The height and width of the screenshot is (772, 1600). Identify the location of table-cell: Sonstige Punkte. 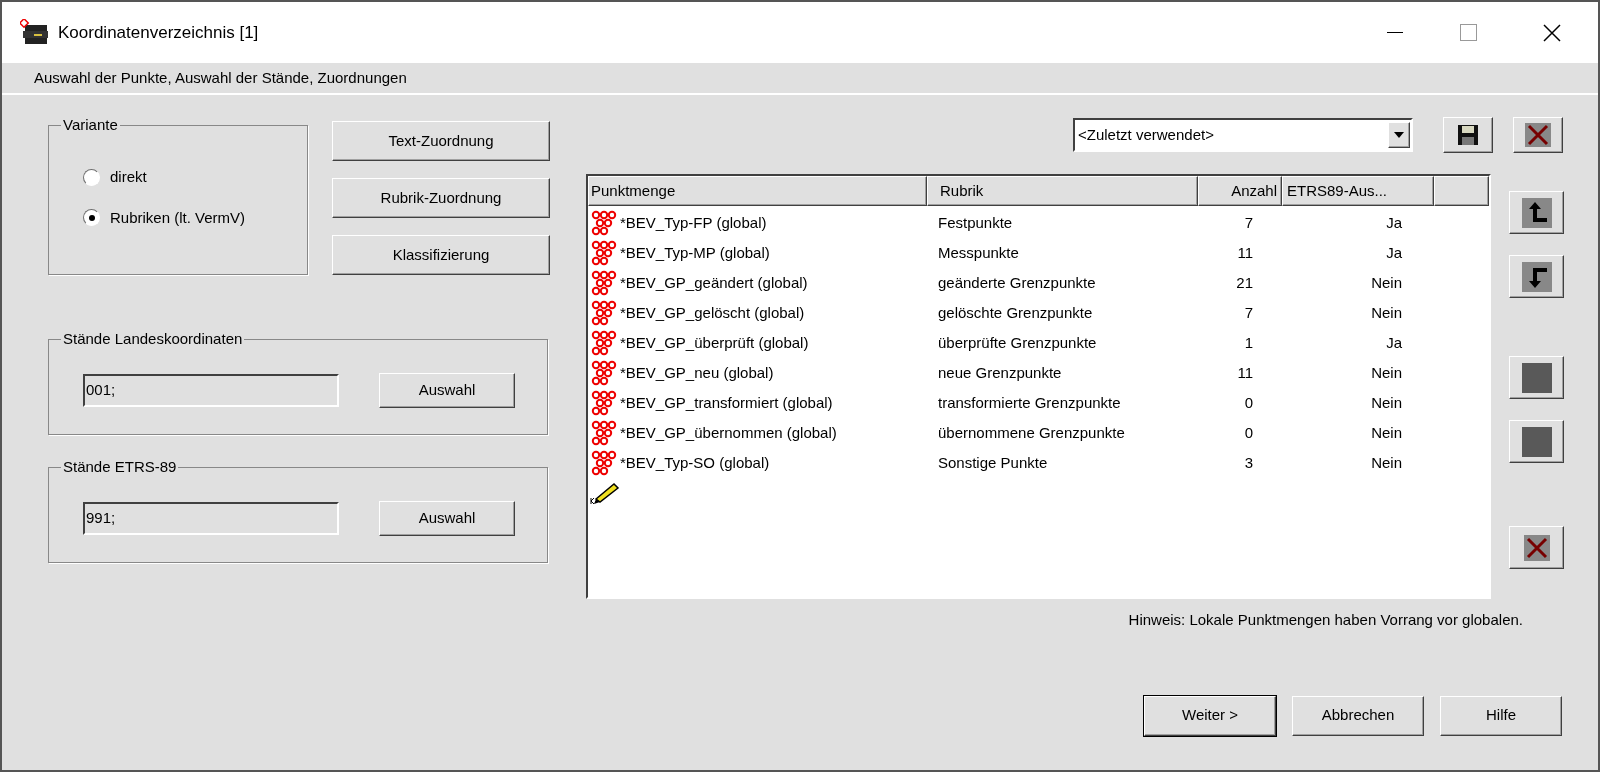
(993, 462).